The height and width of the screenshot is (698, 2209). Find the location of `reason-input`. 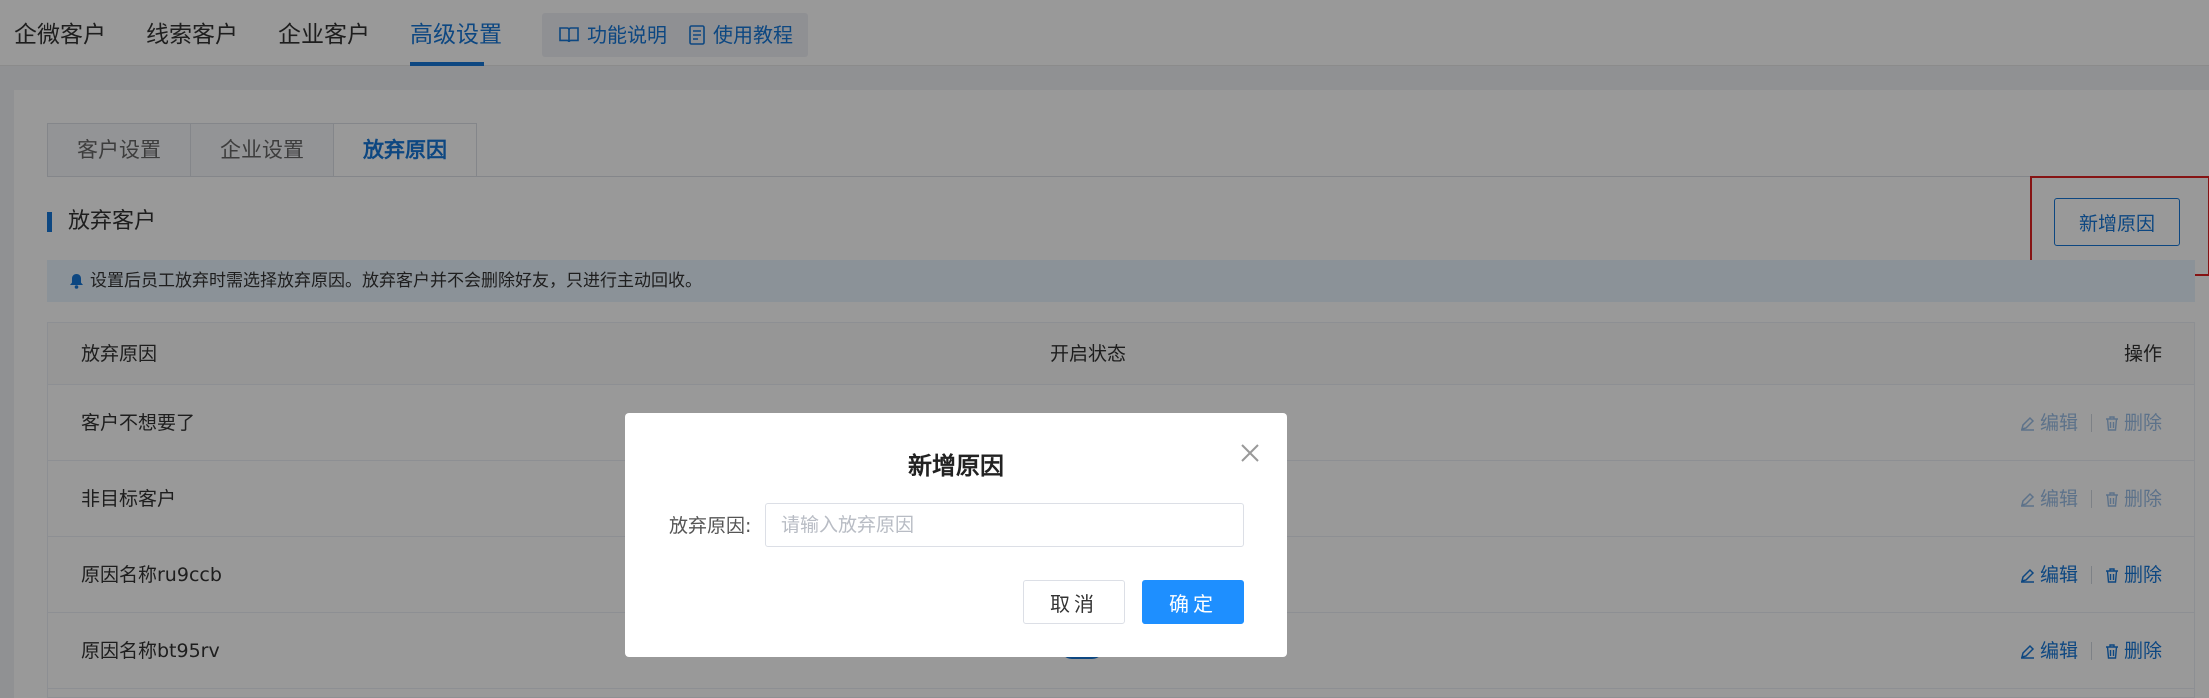

reason-input is located at coordinates (1004, 525).